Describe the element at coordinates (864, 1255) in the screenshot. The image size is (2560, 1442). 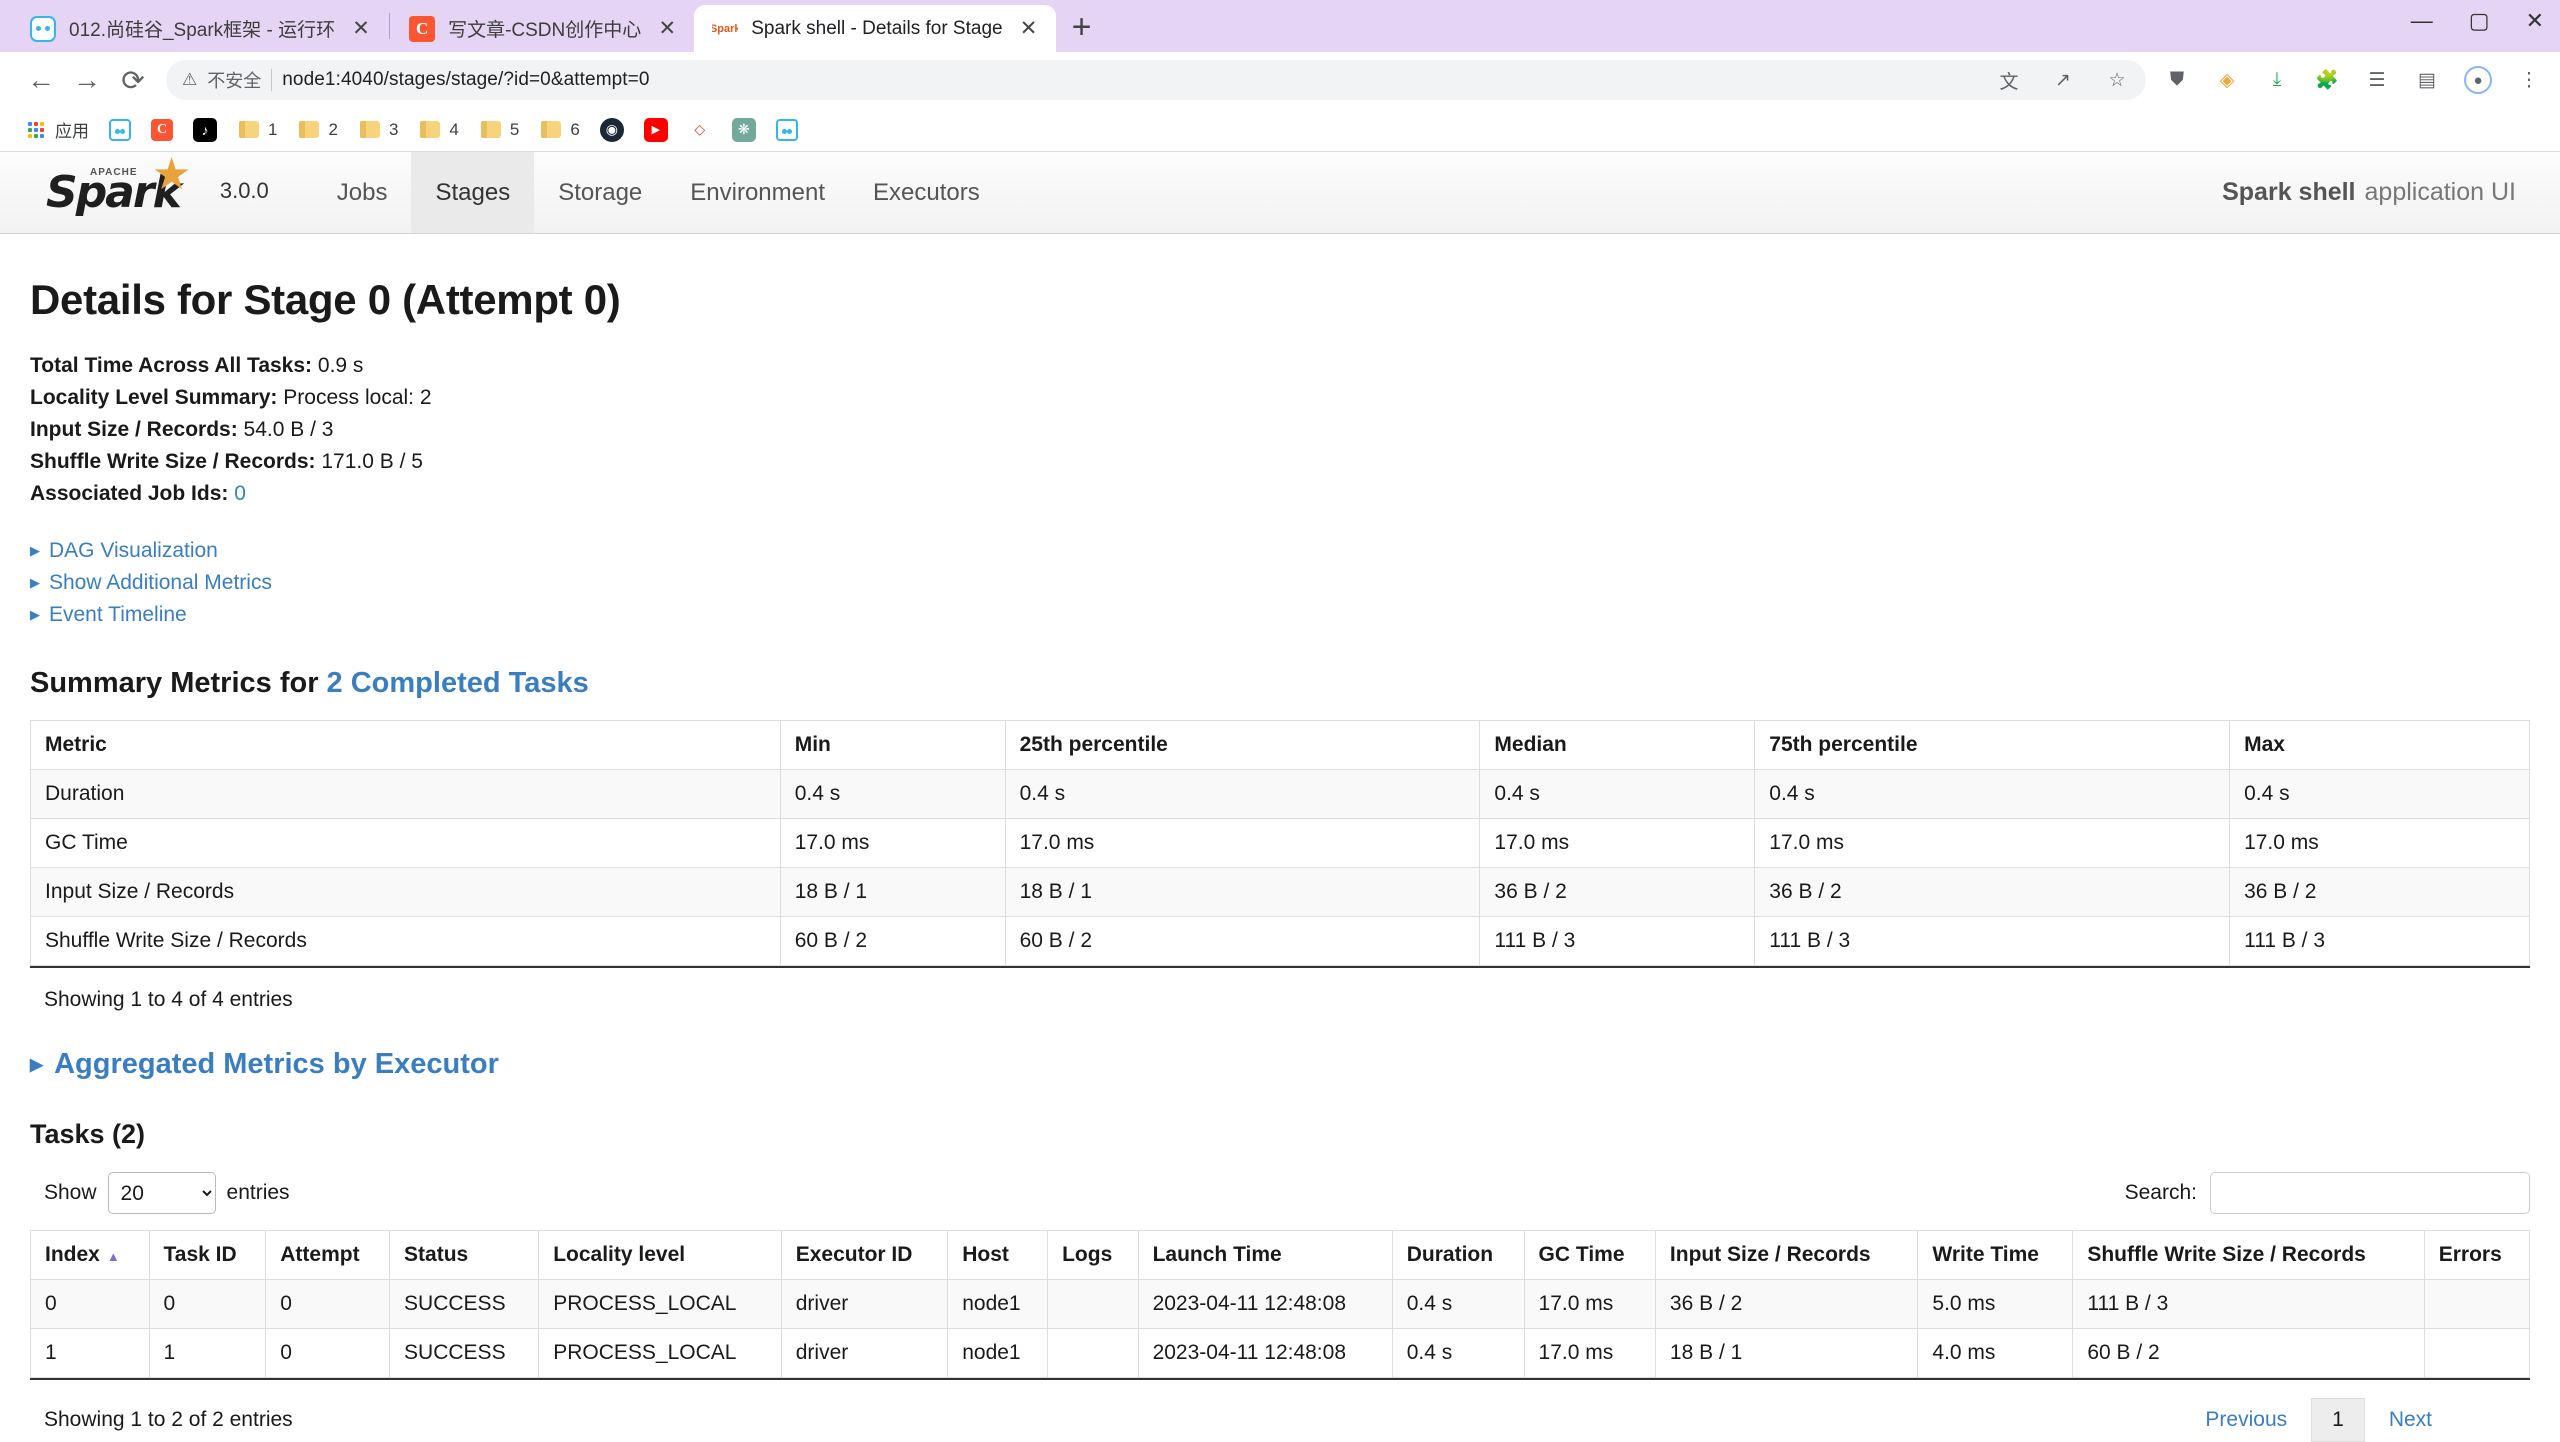
I see `col-executor-id: Executor ID` at that location.